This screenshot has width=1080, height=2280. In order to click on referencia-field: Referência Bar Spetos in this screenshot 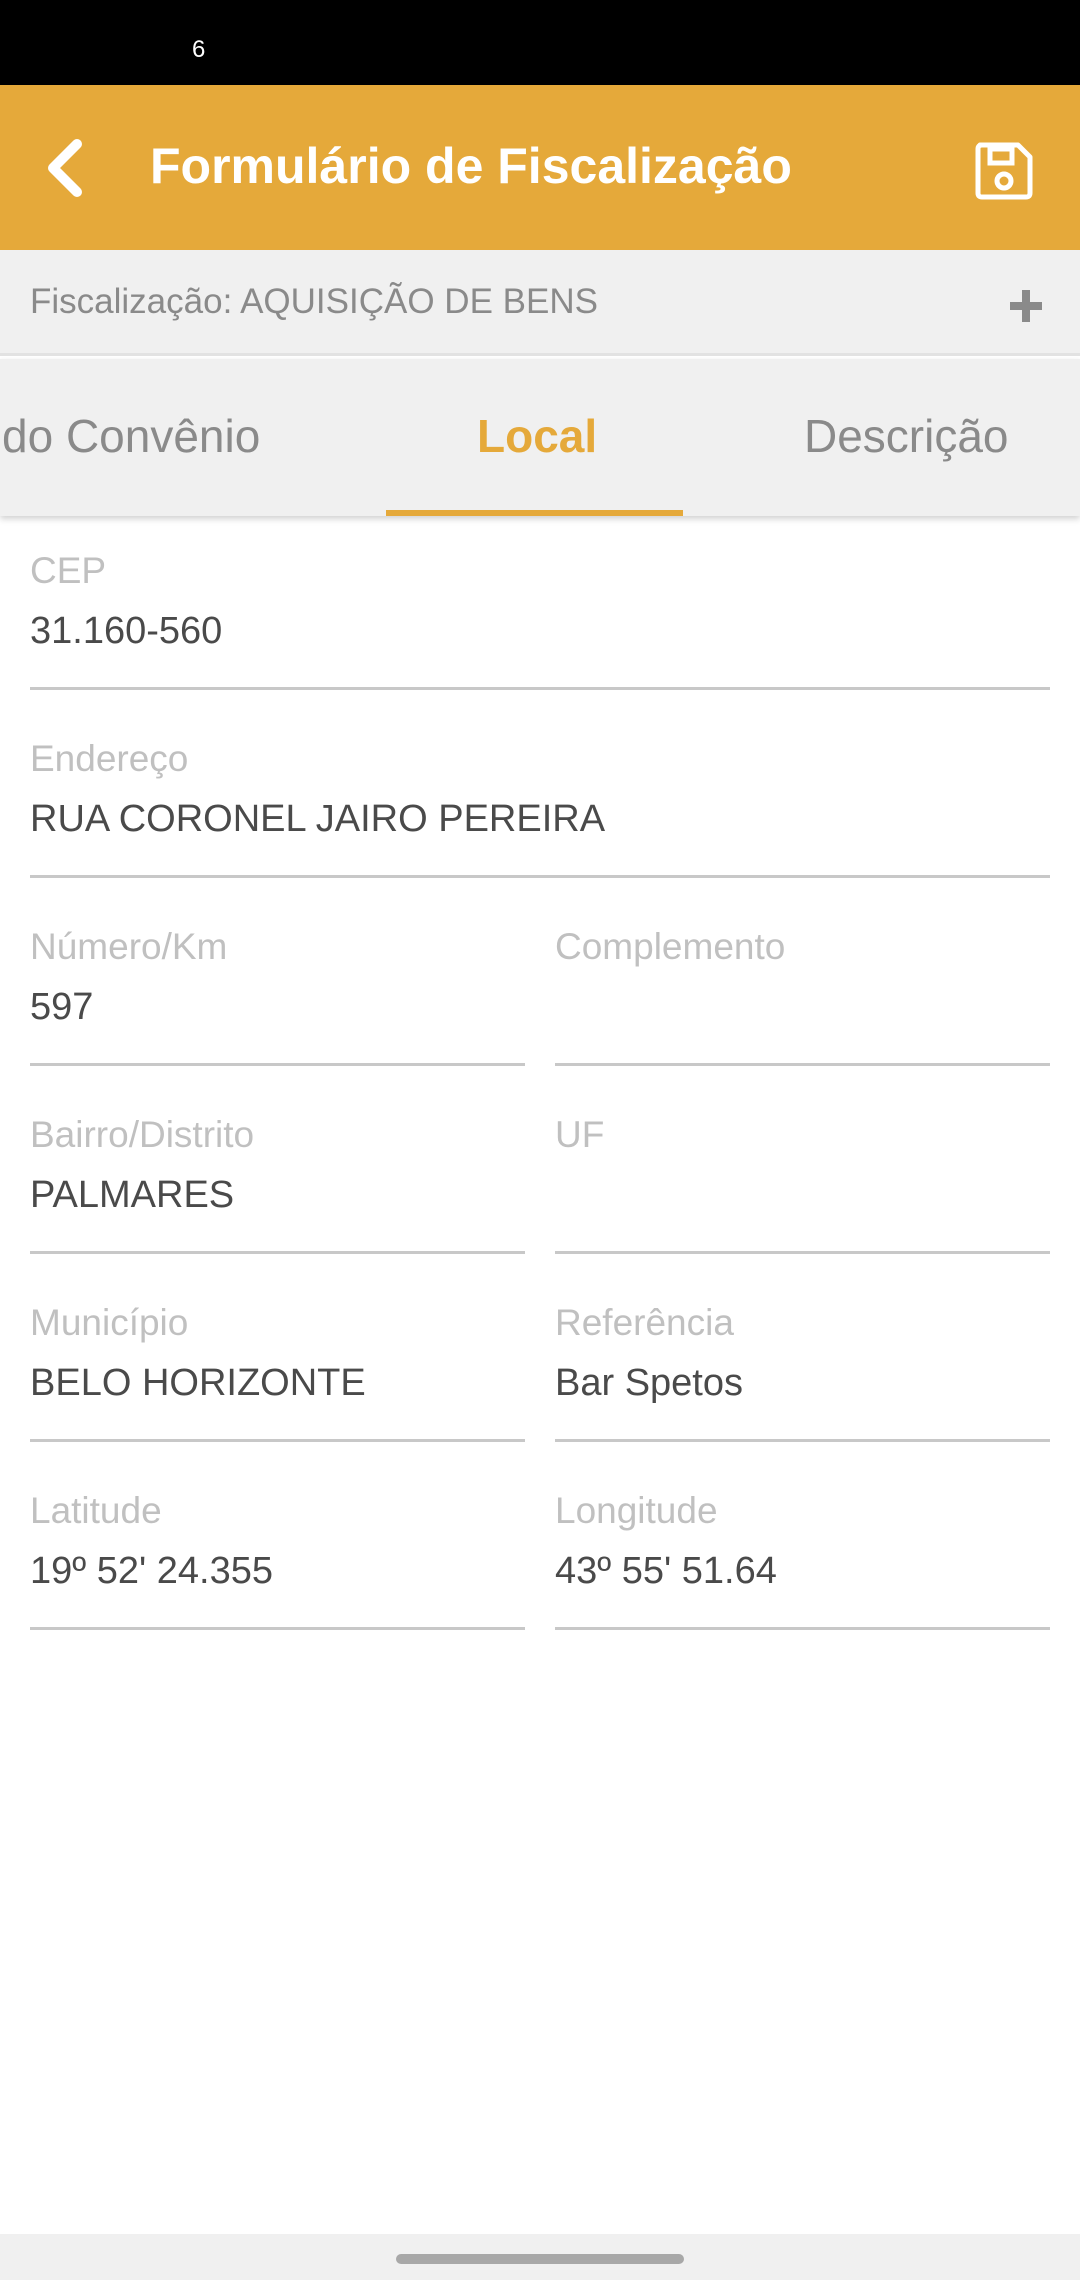, I will do `click(802, 1372)`.